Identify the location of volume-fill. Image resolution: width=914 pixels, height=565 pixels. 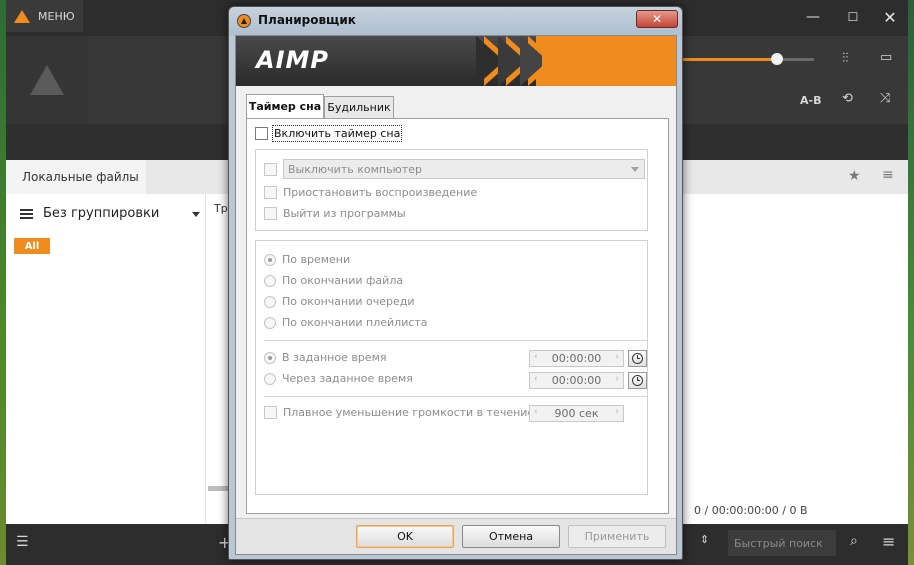
(730, 59).